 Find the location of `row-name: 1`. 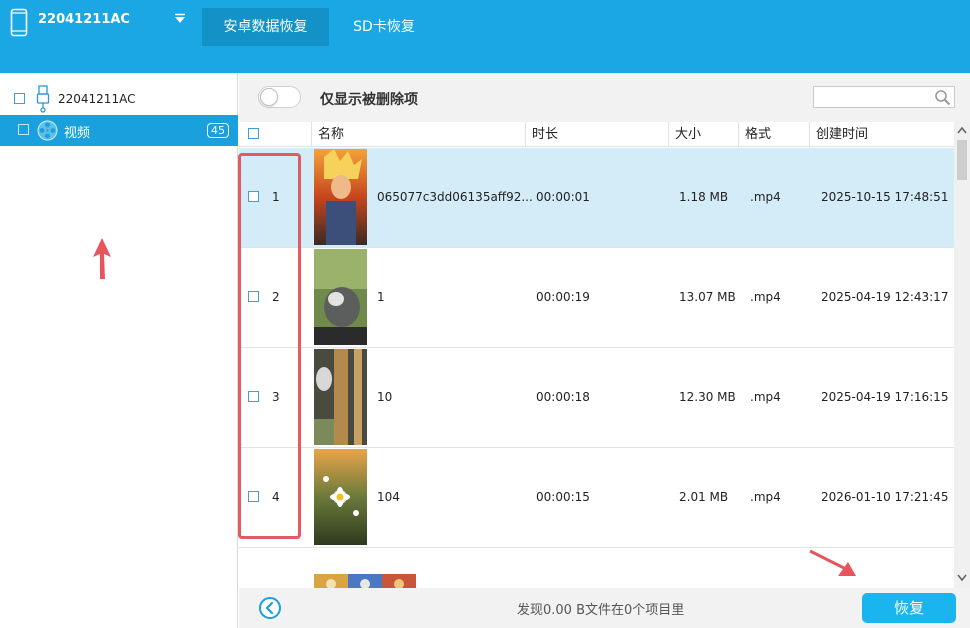

row-name: 1 is located at coordinates (381, 297).